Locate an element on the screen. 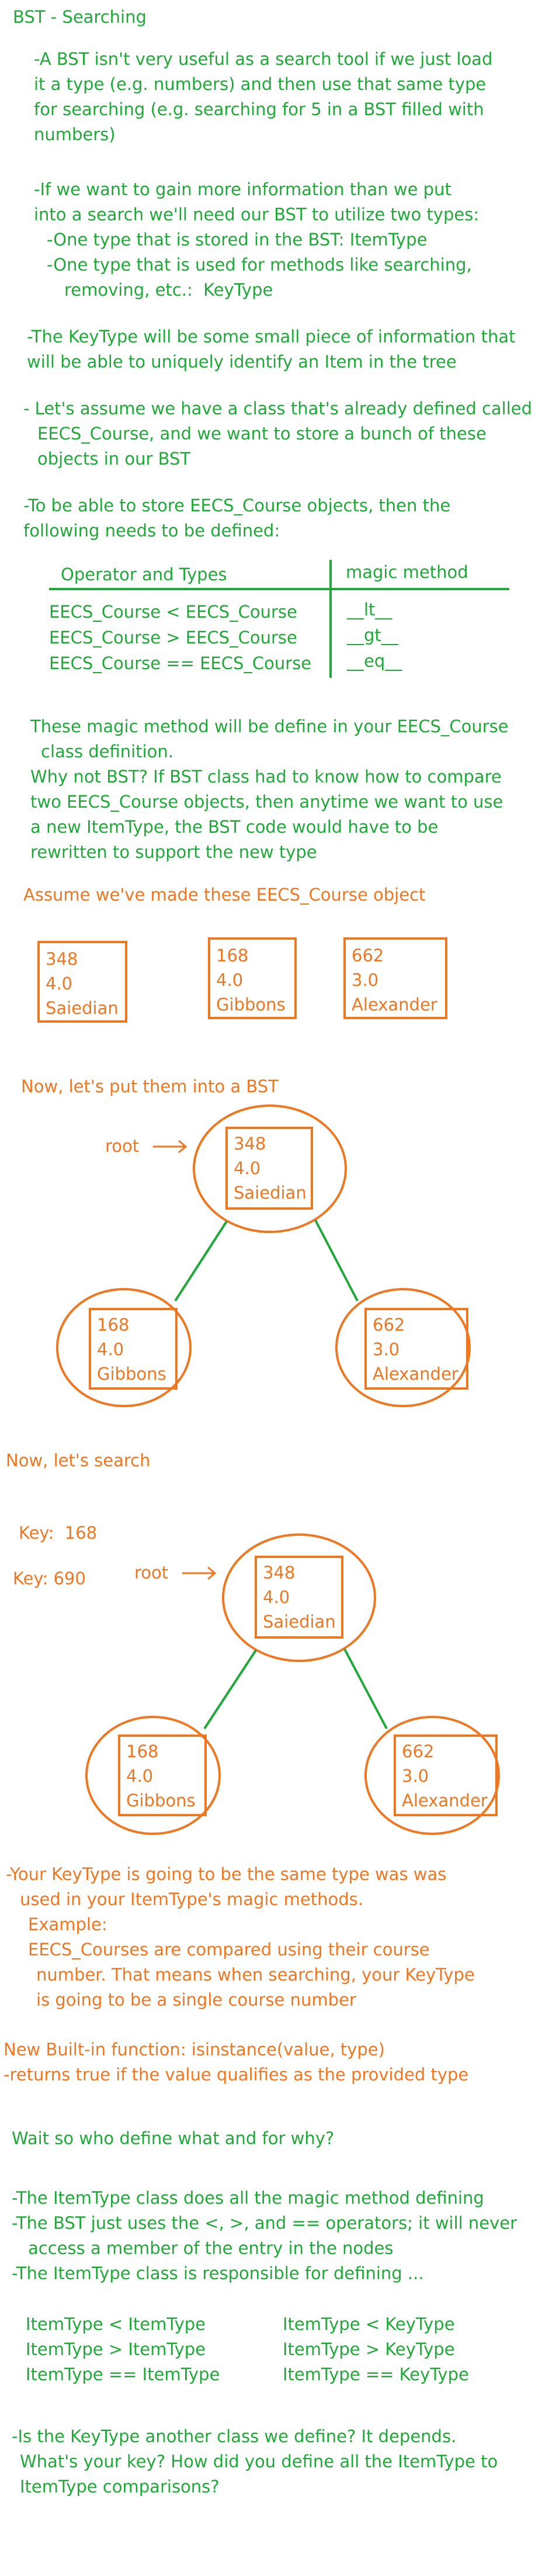 The height and width of the screenshot is (2576, 542). comparison-item: ItemType < KeyType is located at coordinates (369, 2324).